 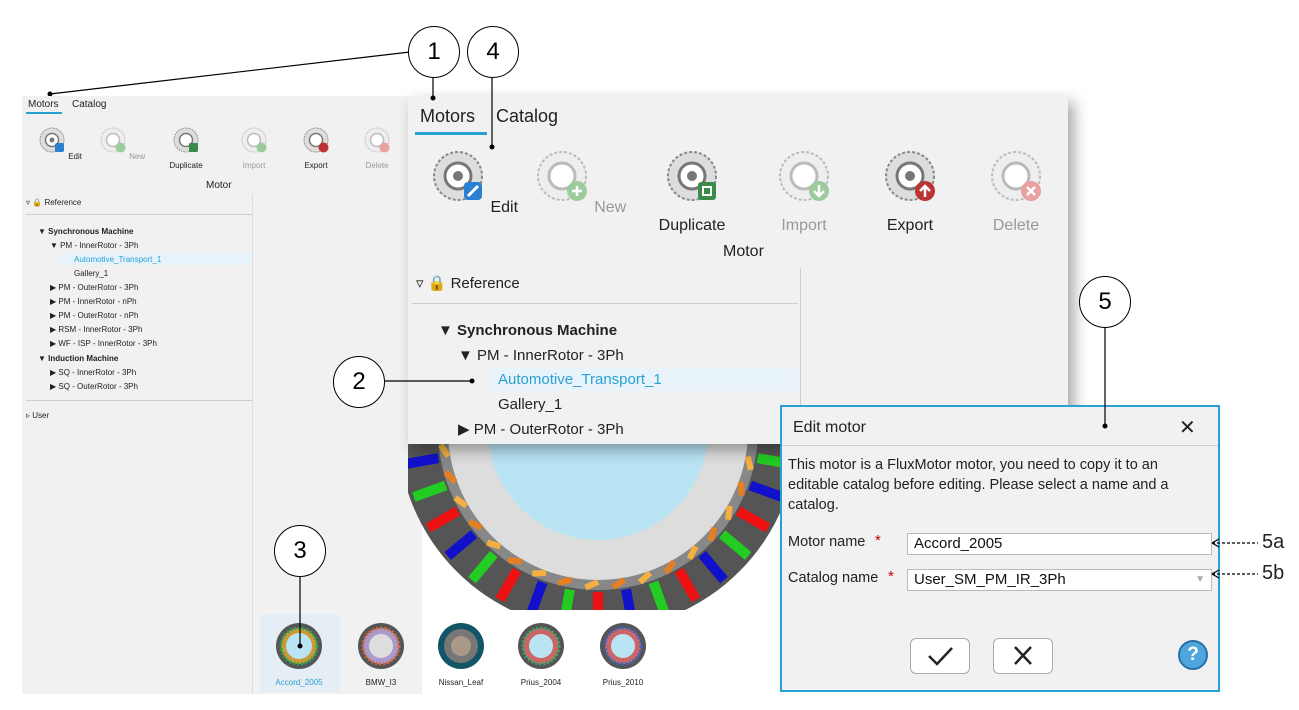 What do you see at coordinates (359, 382) in the screenshot?
I see `callout-2: 2` at bounding box center [359, 382].